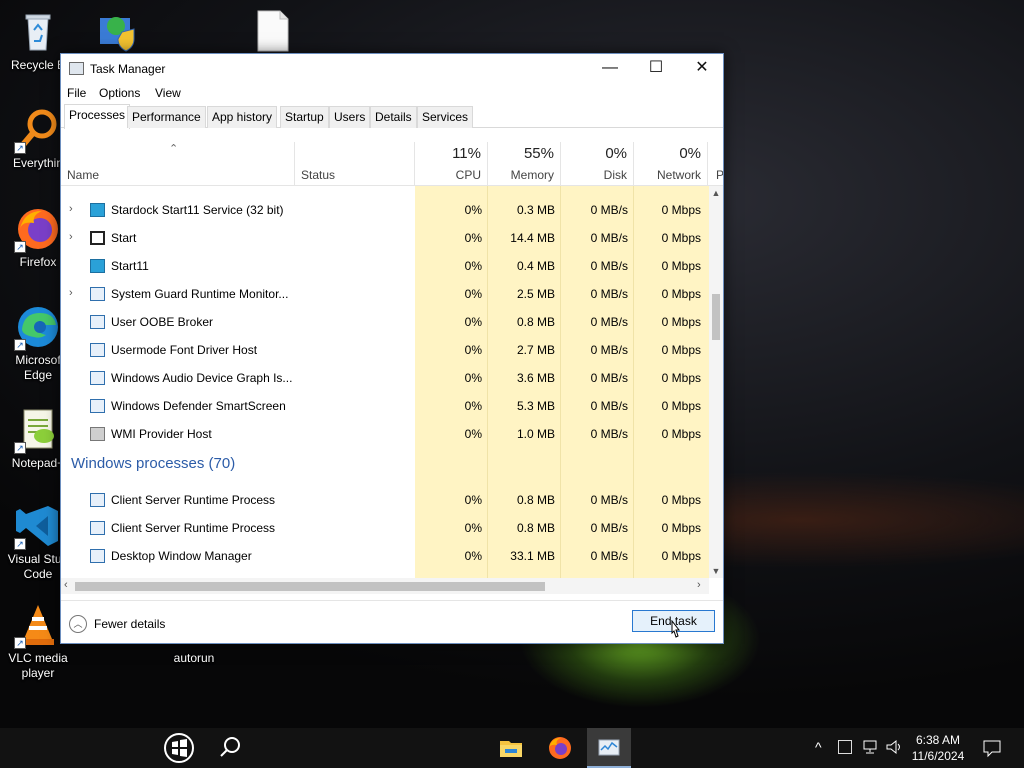  What do you see at coordinates (845, 747) in the screenshot?
I see `tablet-mode-icon` at bounding box center [845, 747].